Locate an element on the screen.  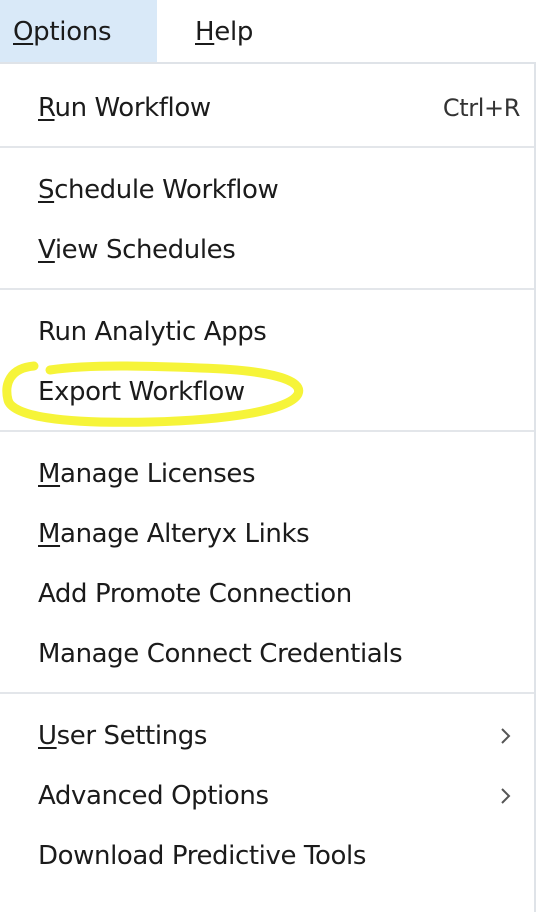
menu-bar: Options Help is located at coordinates (276, 31).